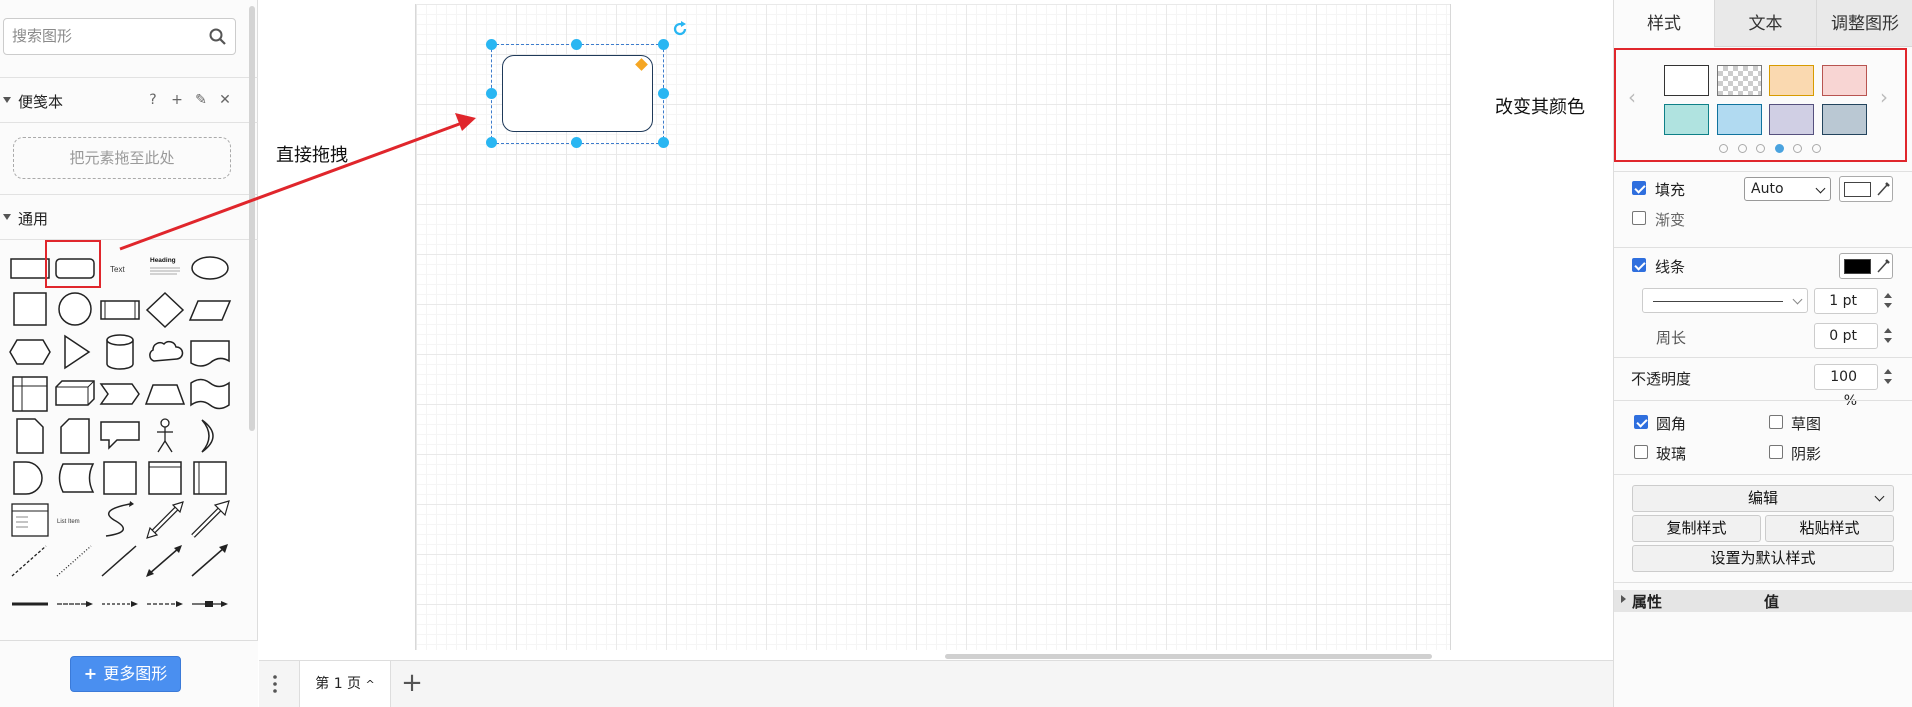 The width and height of the screenshot is (1912, 707). Describe the element at coordinates (576, 142) in the screenshot. I see `resize-handle-s` at that location.